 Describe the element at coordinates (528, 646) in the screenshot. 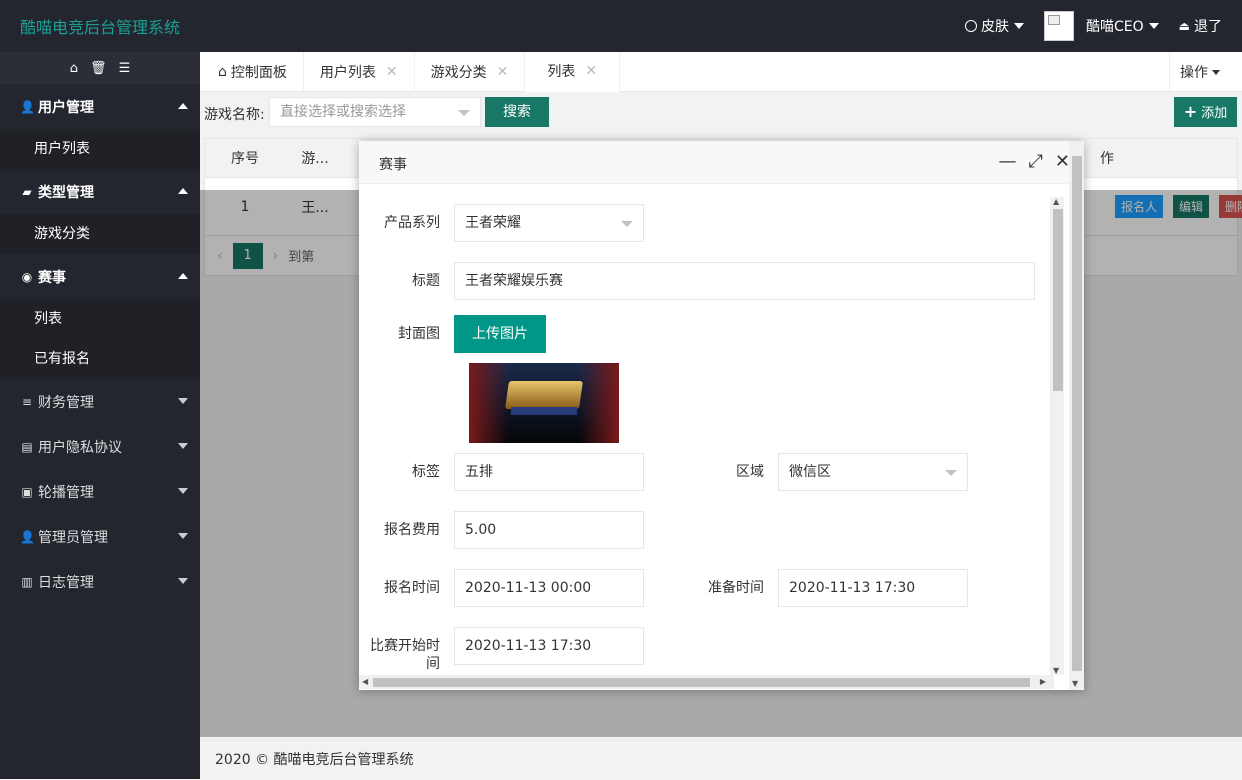

I see `start-time-value: 2020-11-13 17:30` at that location.